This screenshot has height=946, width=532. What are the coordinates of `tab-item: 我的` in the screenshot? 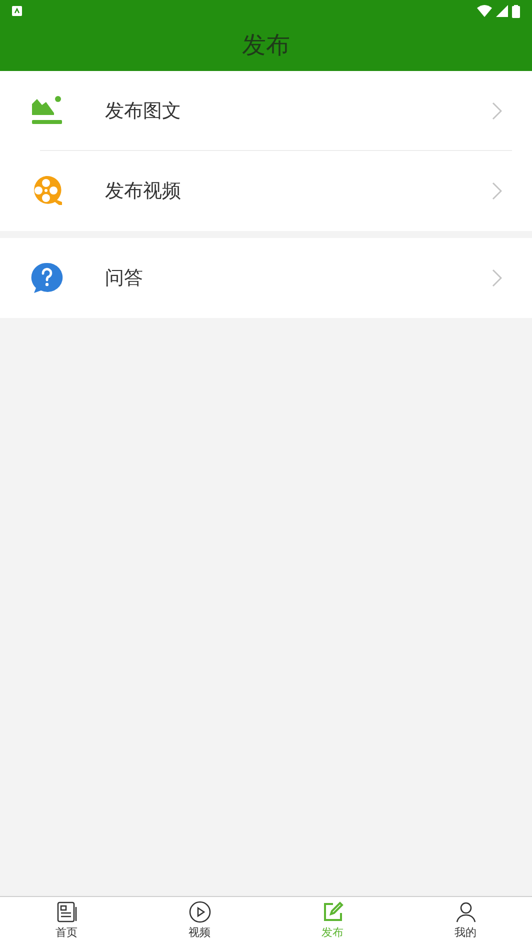 It's located at (465, 921).